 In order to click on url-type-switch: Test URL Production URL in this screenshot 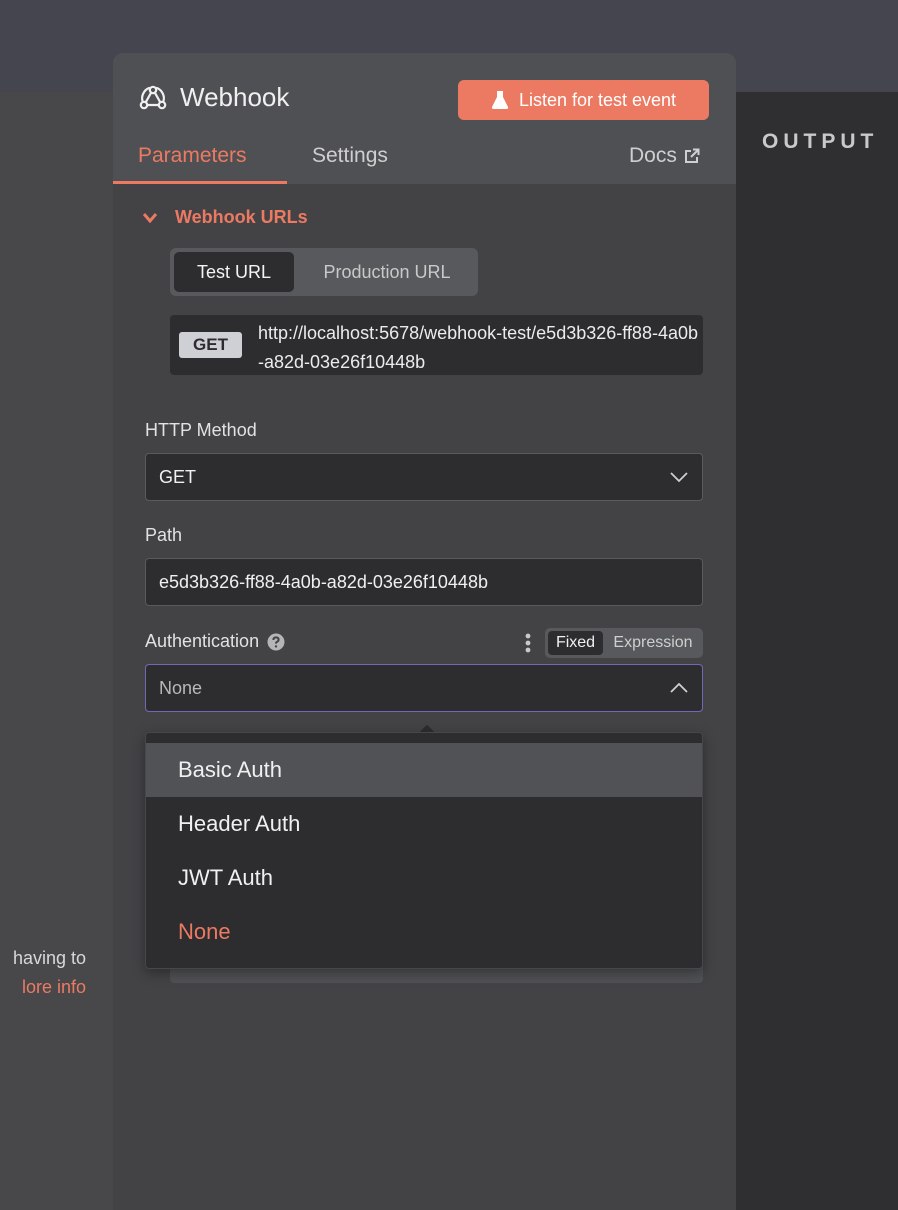, I will do `click(324, 272)`.